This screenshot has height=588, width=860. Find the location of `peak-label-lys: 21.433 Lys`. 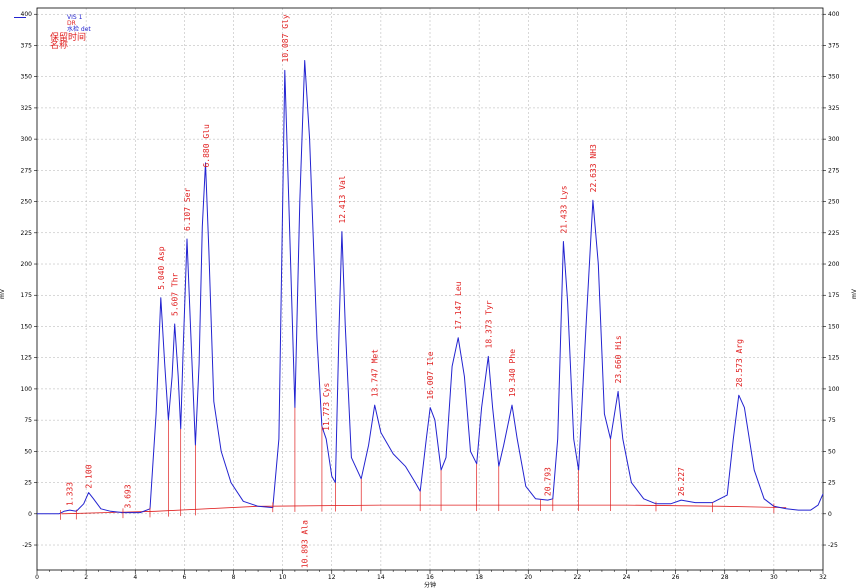

peak-label-lys: 21.433 Lys is located at coordinates (563, 209).